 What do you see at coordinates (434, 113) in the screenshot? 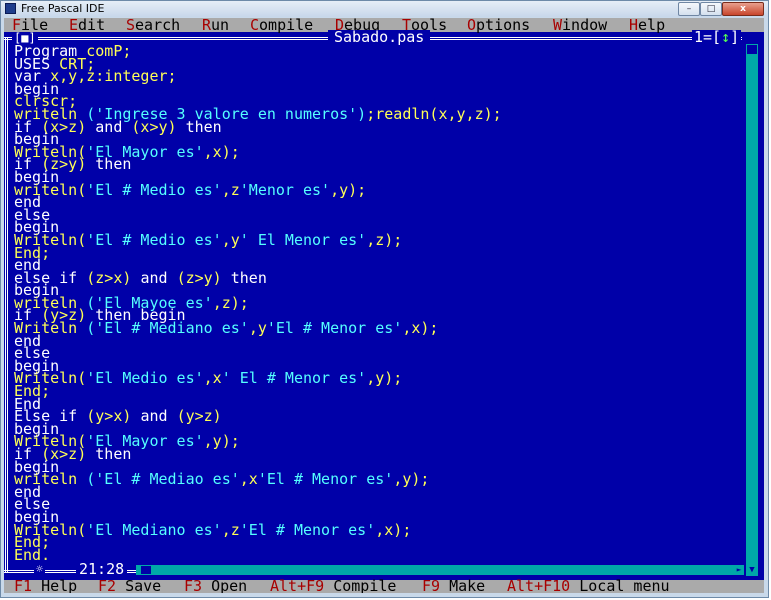
I see `code-token: ;readln(x,y,z);` at bounding box center [434, 113].